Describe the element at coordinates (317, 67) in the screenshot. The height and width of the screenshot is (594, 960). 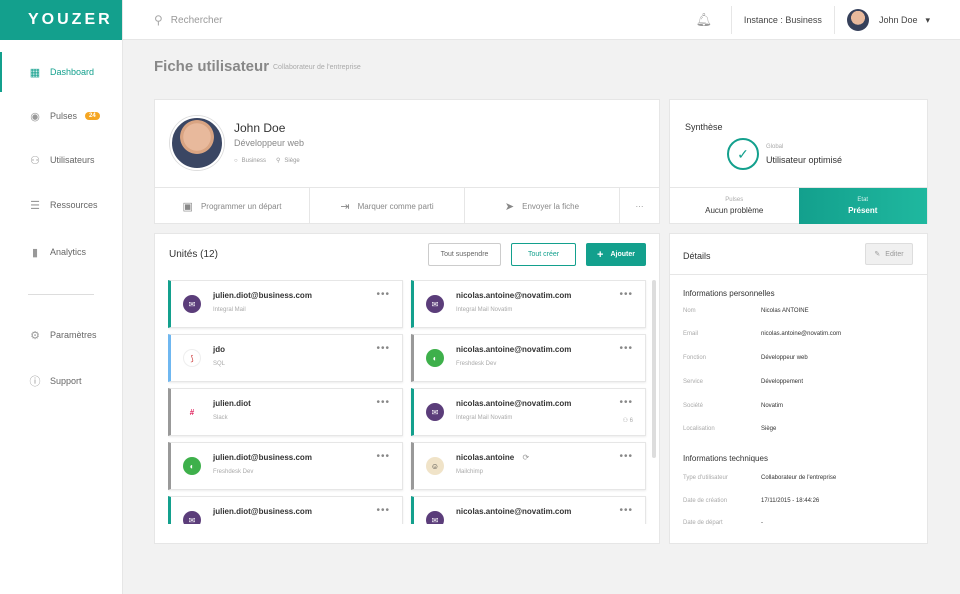
I see `page-subtitle: Collaborateur de l'entreprise` at that location.